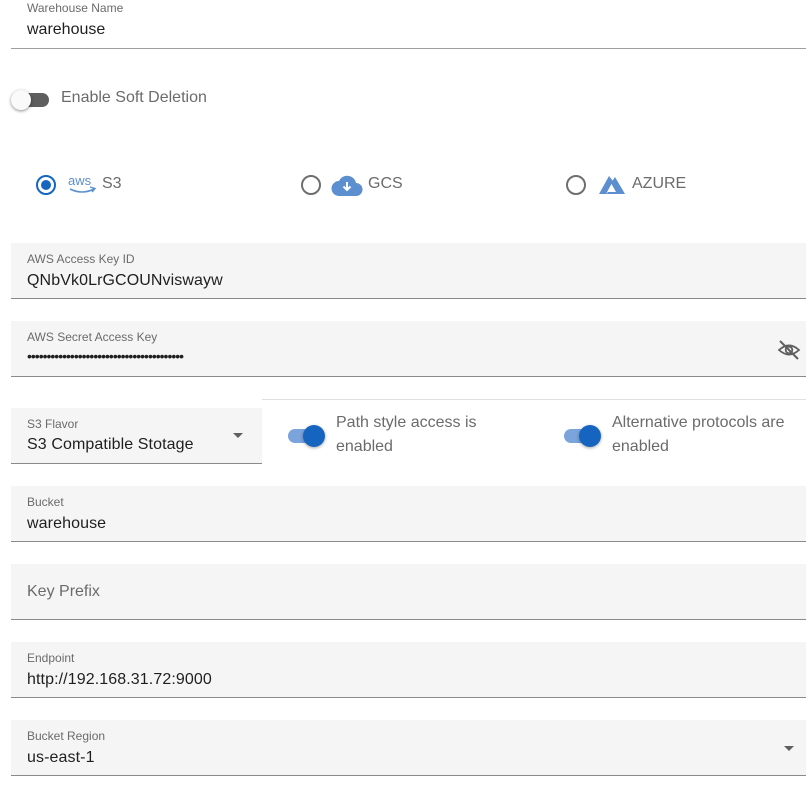  What do you see at coordinates (119, 680) in the screenshot?
I see `endpoint-value: http://192.168.31.72:9000` at bounding box center [119, 680].